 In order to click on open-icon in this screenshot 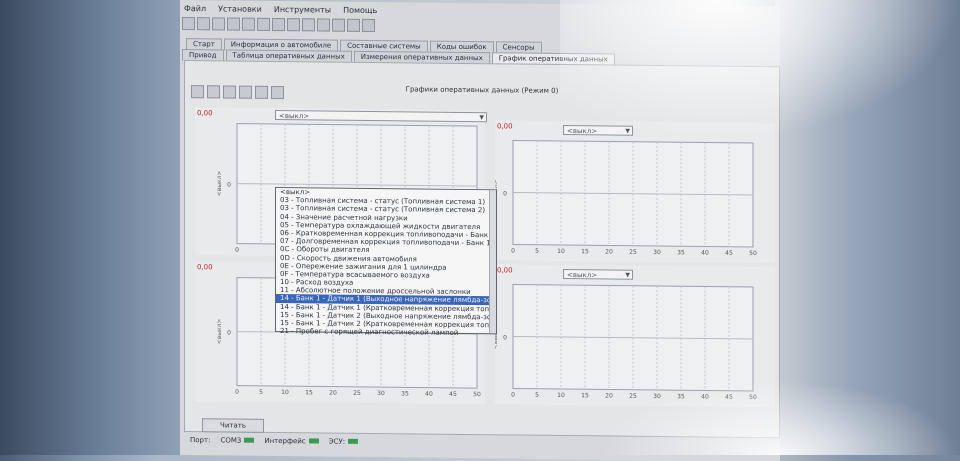, I will do `click(229, 92)`.